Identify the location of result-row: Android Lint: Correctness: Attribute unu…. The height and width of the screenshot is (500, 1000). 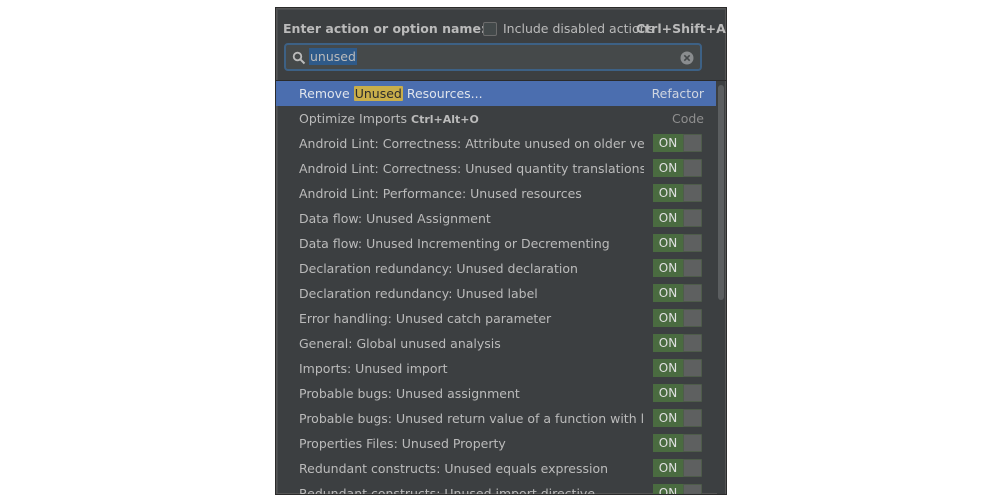
(496, 143).